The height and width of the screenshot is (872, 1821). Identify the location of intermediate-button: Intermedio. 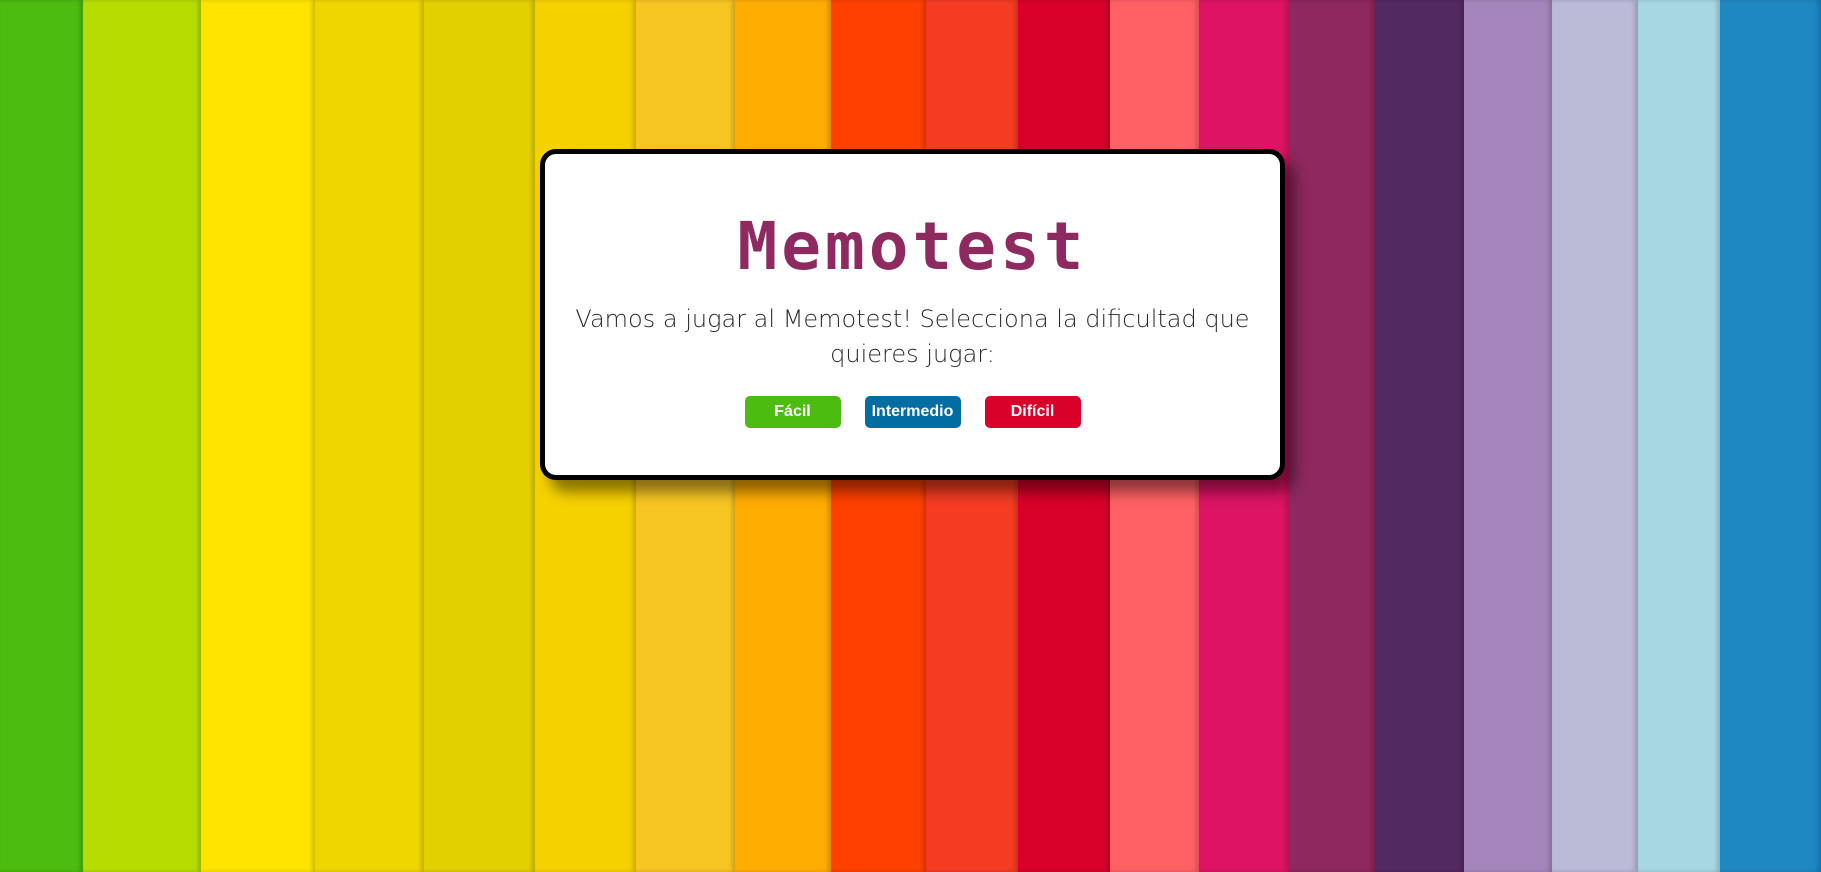
(912, 412).